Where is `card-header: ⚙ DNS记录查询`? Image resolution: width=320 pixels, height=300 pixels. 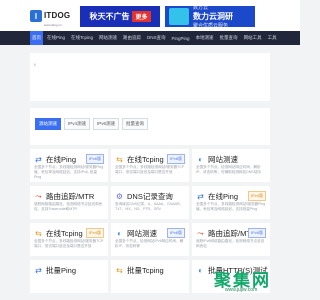 card-header: ⚙ DNS记录查询 is located at coordinates (144, 196).